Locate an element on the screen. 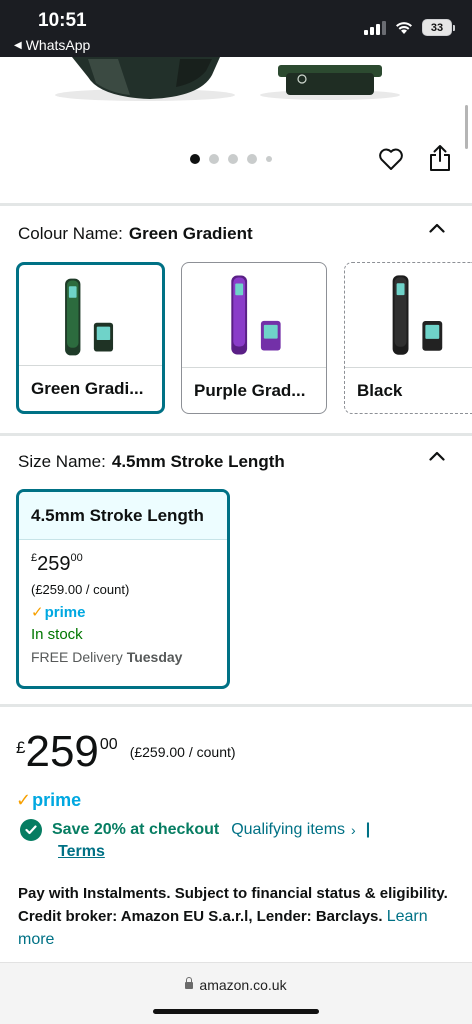  back-to-app-link: ◀ WhatsApp is located at coordinates (52, 45).